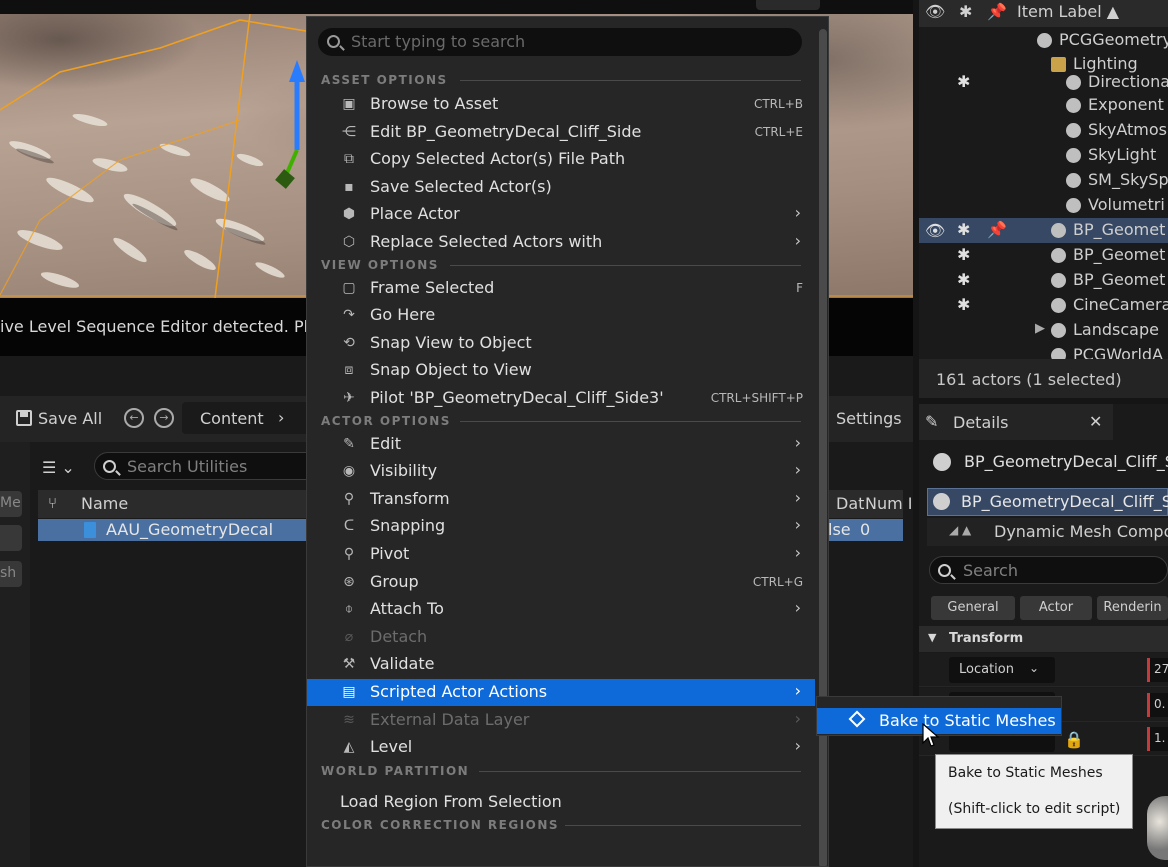  I want to click on outliner-row: ✱ CineCamera, so click(1043, 305).